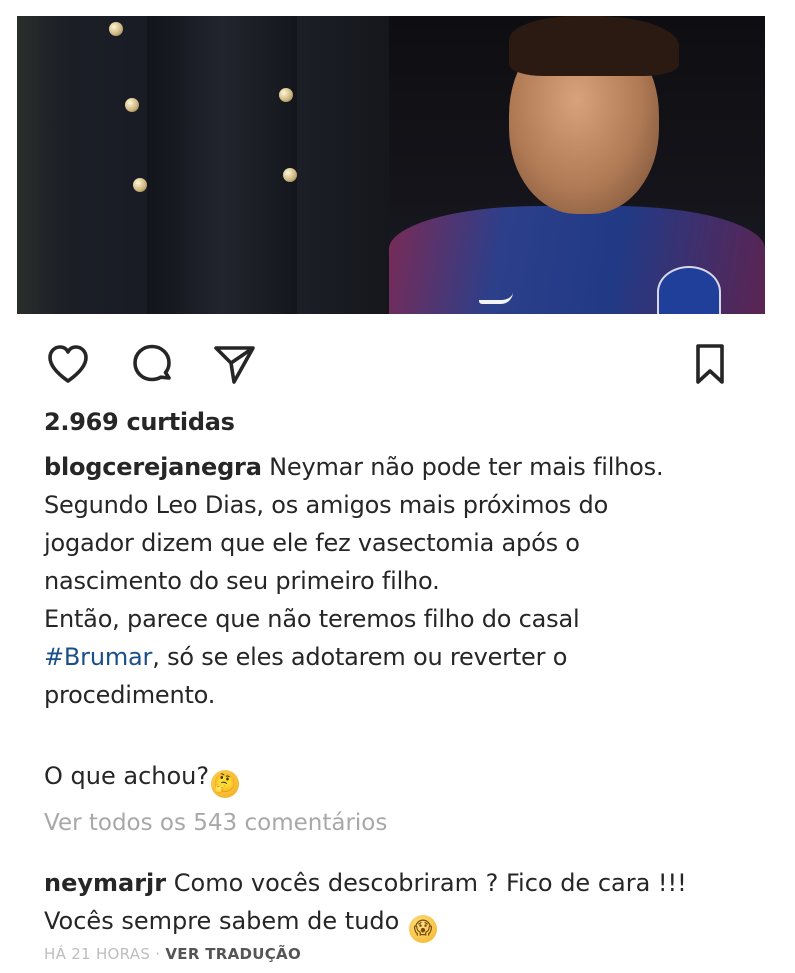 The width and height of the screenshot is (795, 973). What do you see at coordinates (397, 364) in the screenshot?
I see `post-actions-bar` at bounding box center [397, 364].